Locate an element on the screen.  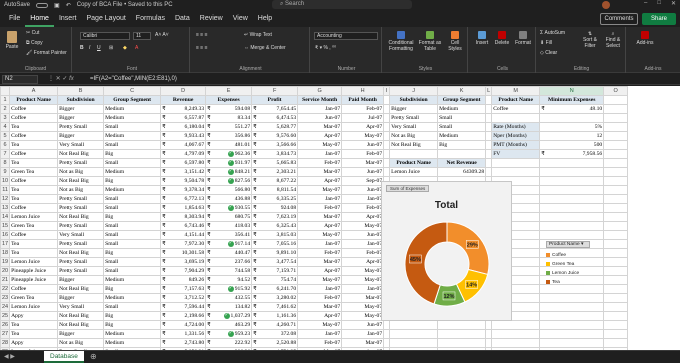
revenue-cell: ₹3,151.42 is located at coordinates (183, 172).